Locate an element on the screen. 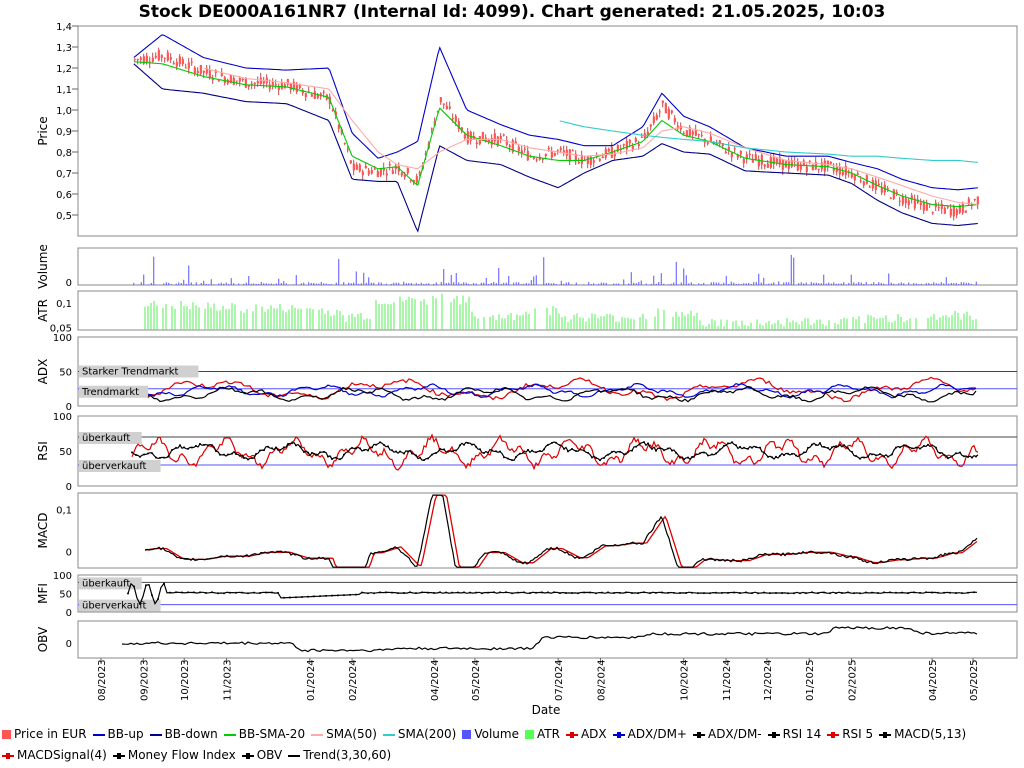 Image resolution: width=1024 pixels, height=768 pixels. legend-label: BB-SMA-20 is located at coordinates (272, 734).